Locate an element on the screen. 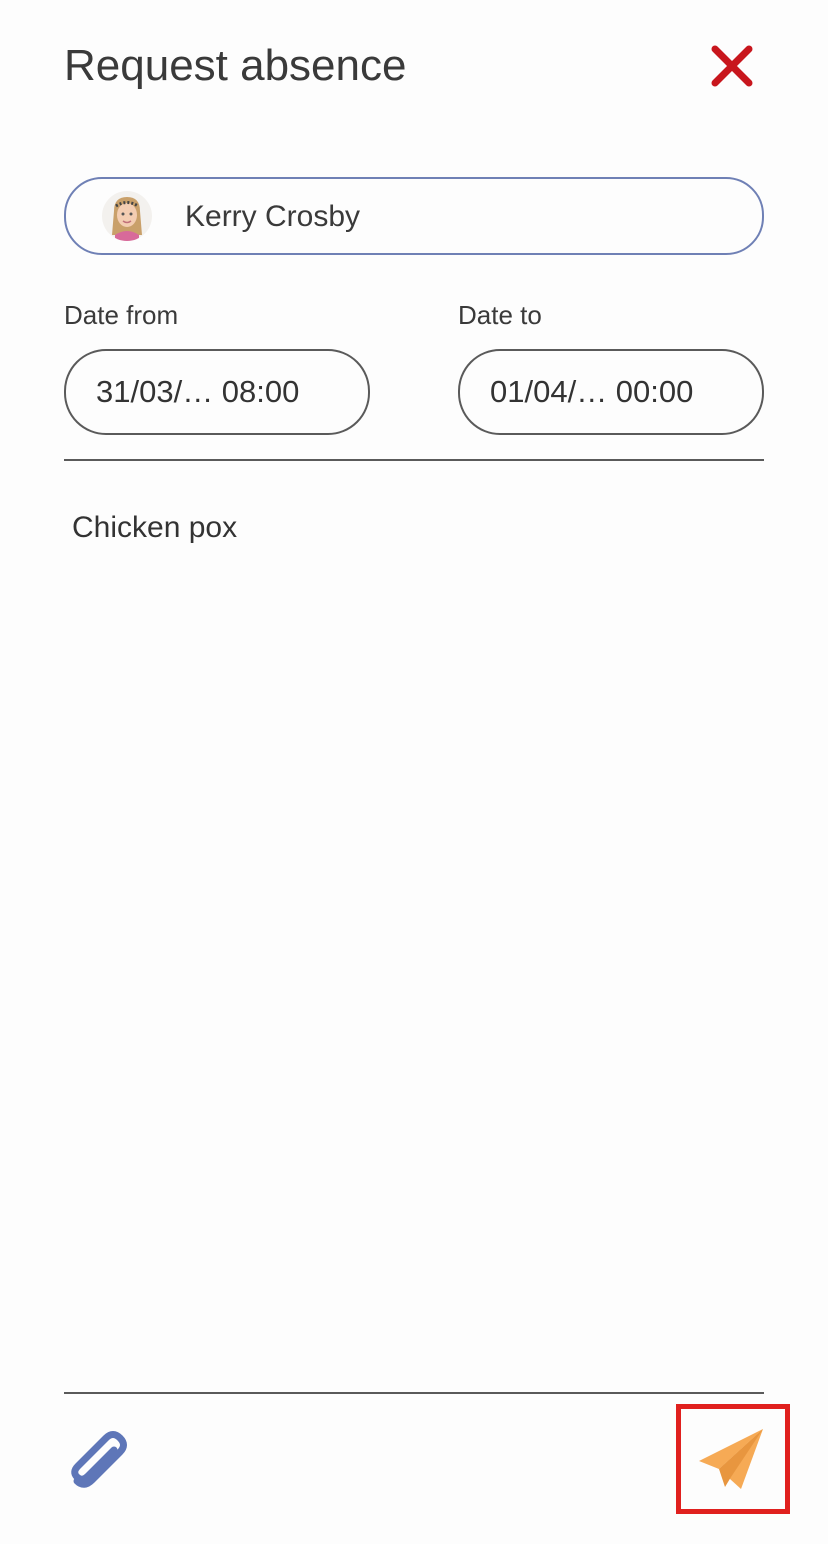  close-icon is located at coordinates (732, 66).